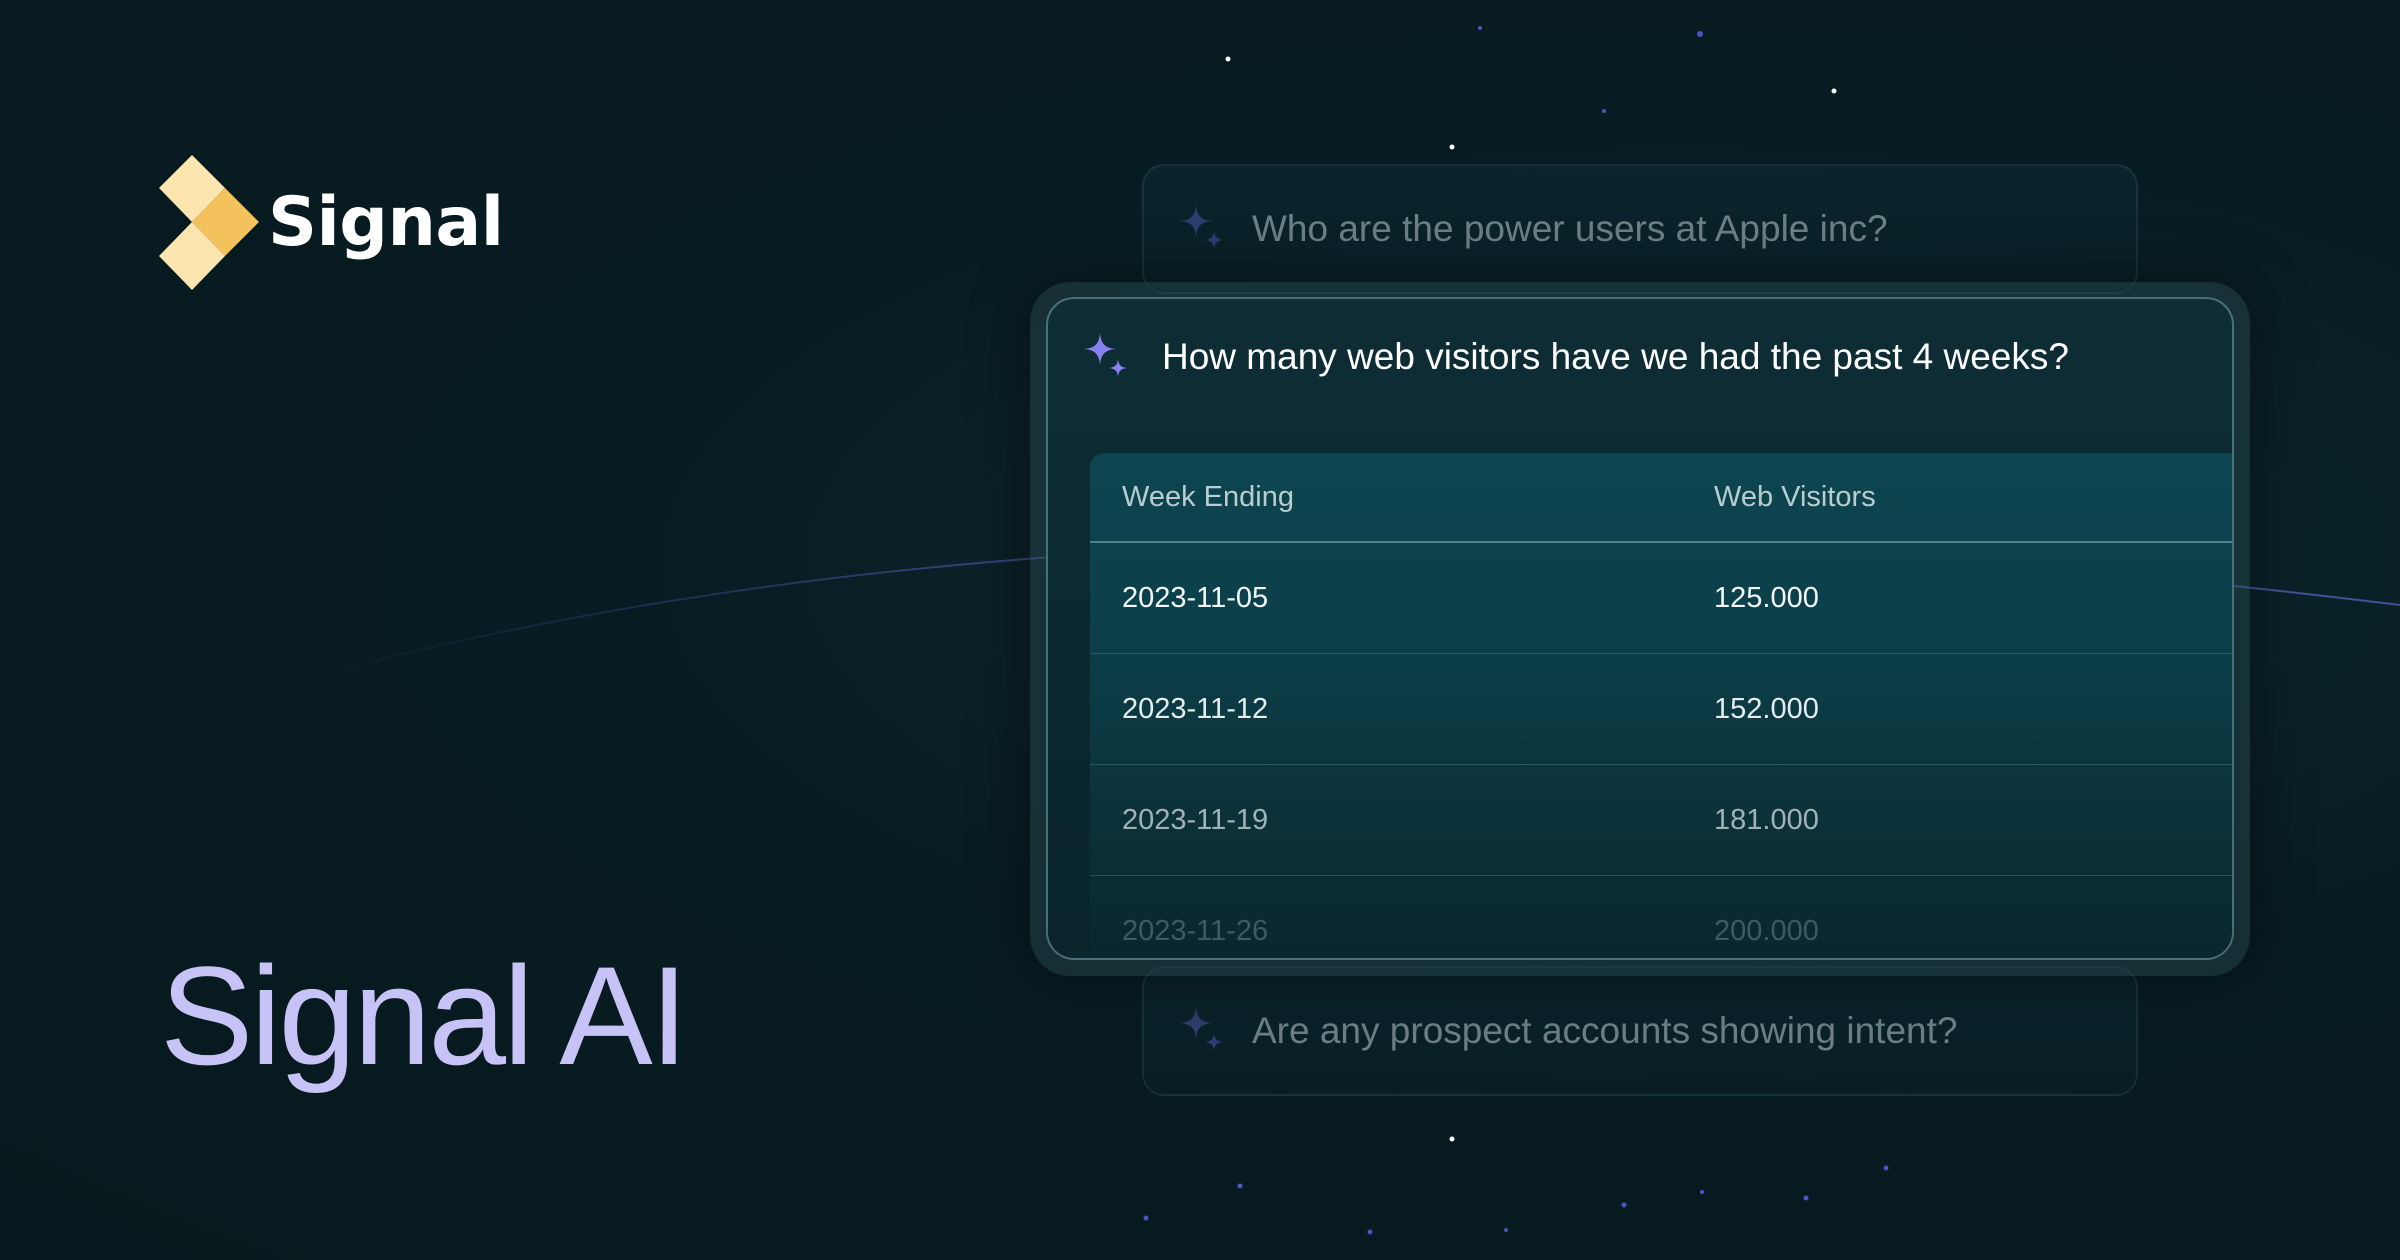 This screenshot has height=1260, width=2400. I want to click on table-row: 2023-11-05 125.000, so click(1661, 598).